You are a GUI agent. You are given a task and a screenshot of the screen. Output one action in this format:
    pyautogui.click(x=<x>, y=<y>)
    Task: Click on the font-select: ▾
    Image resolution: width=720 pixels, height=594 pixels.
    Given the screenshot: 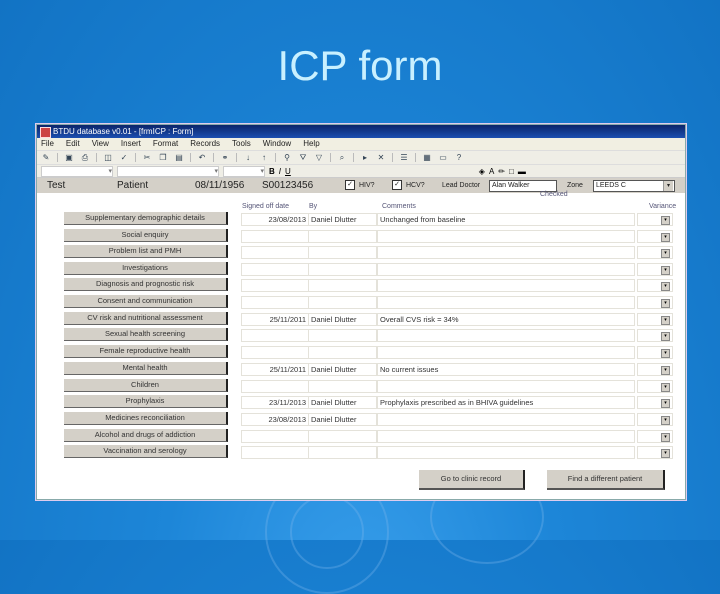 What is the action you would take?
    pyautogui.click(x=168, y=171)
    